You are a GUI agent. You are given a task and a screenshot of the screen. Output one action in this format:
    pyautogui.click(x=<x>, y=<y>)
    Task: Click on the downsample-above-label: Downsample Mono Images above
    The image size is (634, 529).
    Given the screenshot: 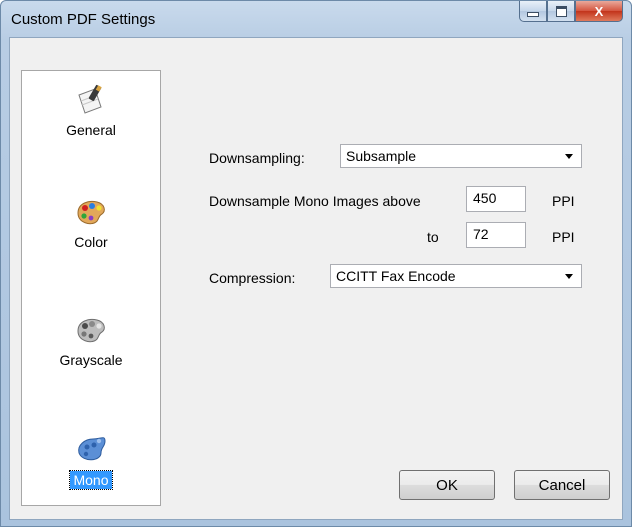 What is the action you would take?
    pyautogui.click(x=315, y=201)
    